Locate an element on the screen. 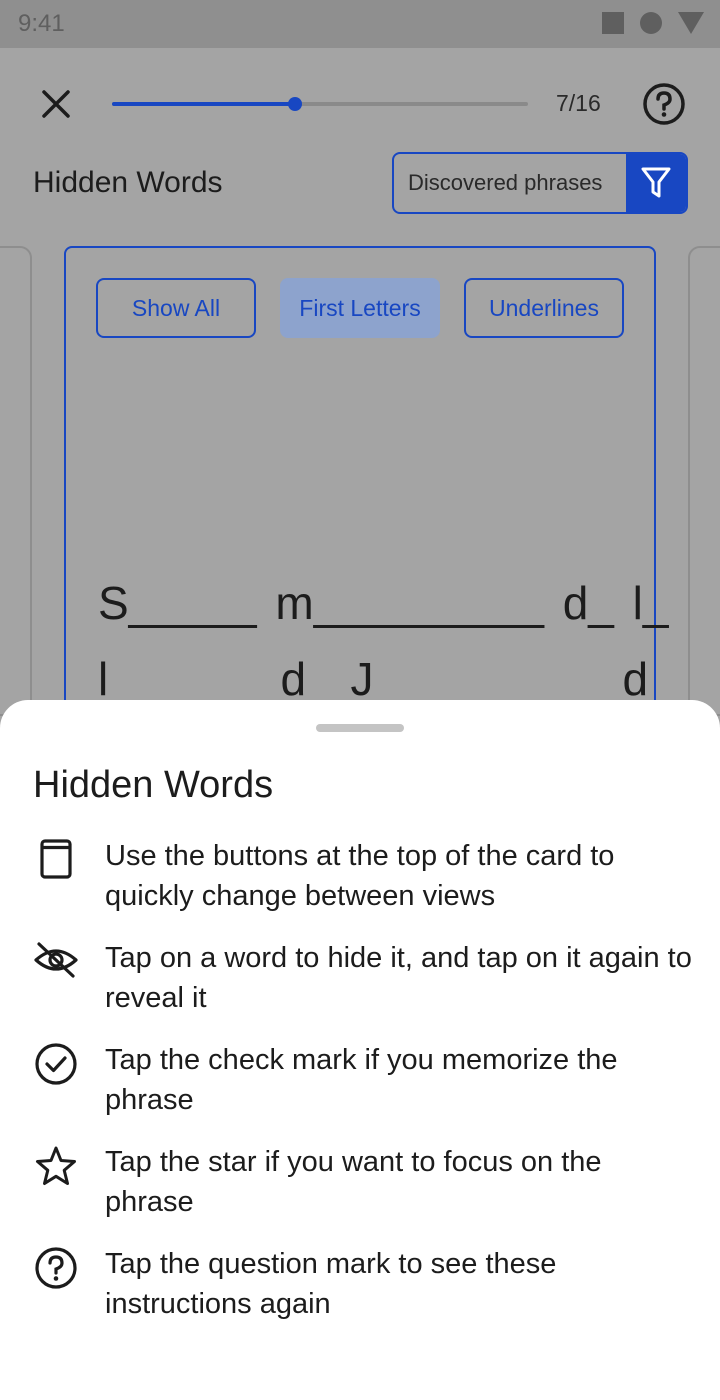 The image size is (720, 1400). first-letters-button: First Letters is located at coordinates (360, 308).